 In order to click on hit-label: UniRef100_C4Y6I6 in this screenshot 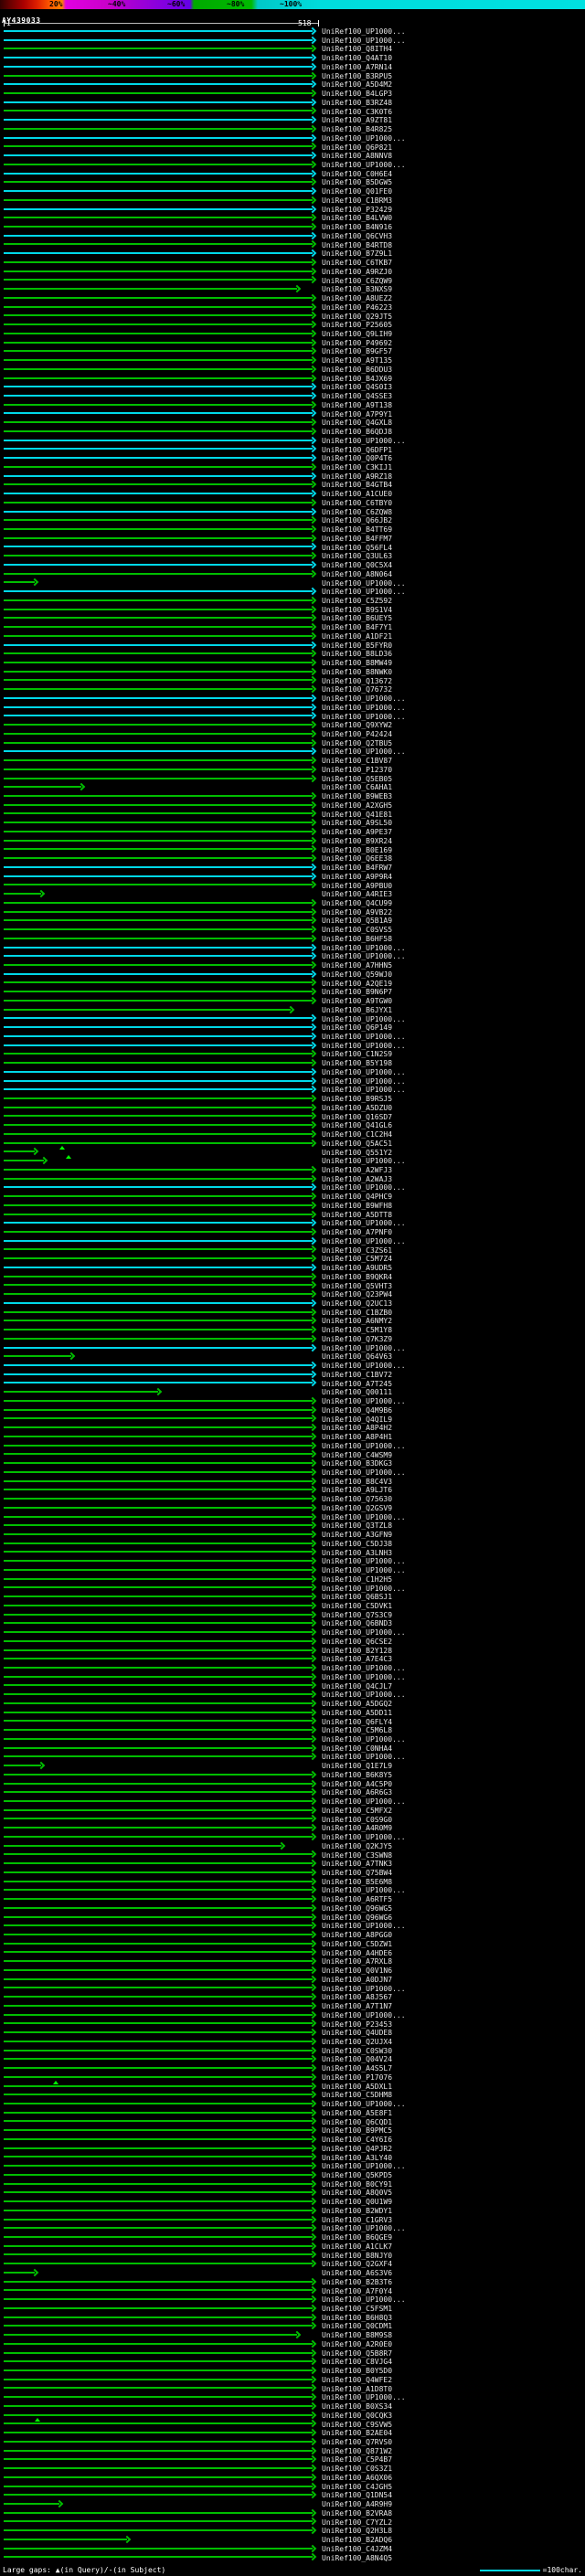, I will do `click(454, 2140)`.